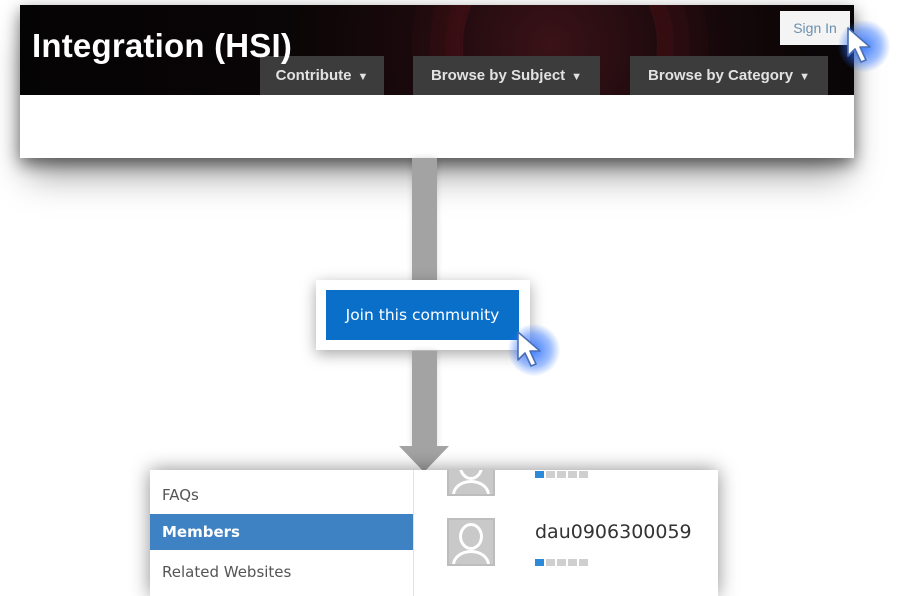  Describe the element at coordinates (424, 459) in the screenshot. I see `down-arrow-icon` at that location.